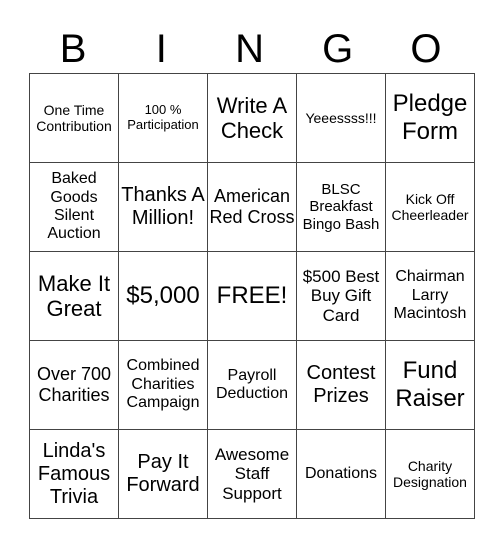 This screenshot has width=500, height=544. Describe the element at coordinates (74, 385) in the screenshot. I see `bingo-cell: Over 700 Charities` at that location.